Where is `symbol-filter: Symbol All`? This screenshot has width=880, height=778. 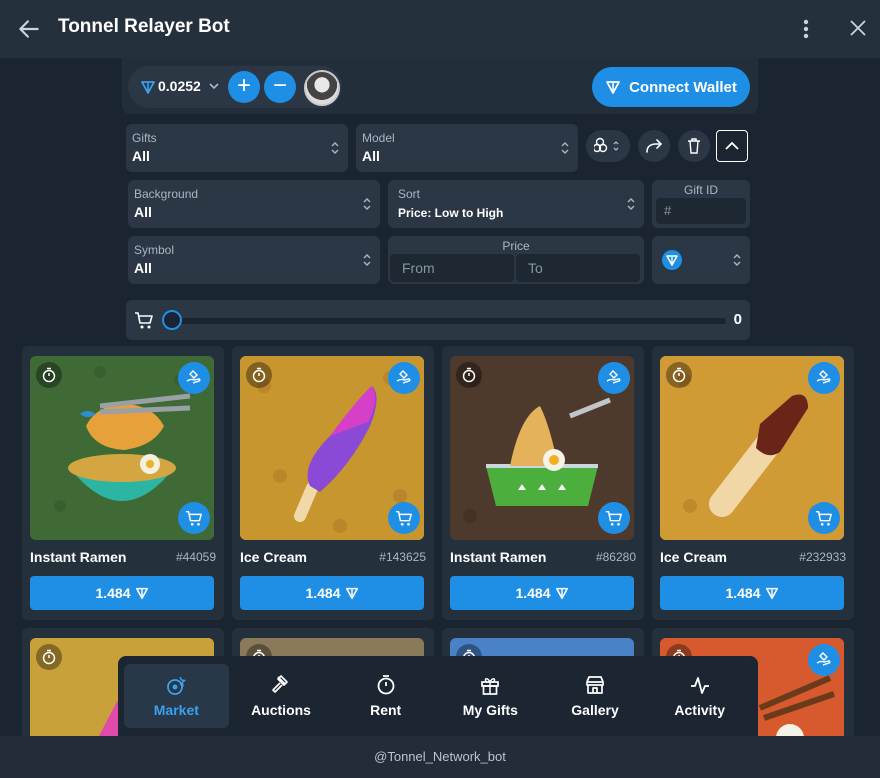
symbol-filter: Symbol All is located at coordinates (254, 260).